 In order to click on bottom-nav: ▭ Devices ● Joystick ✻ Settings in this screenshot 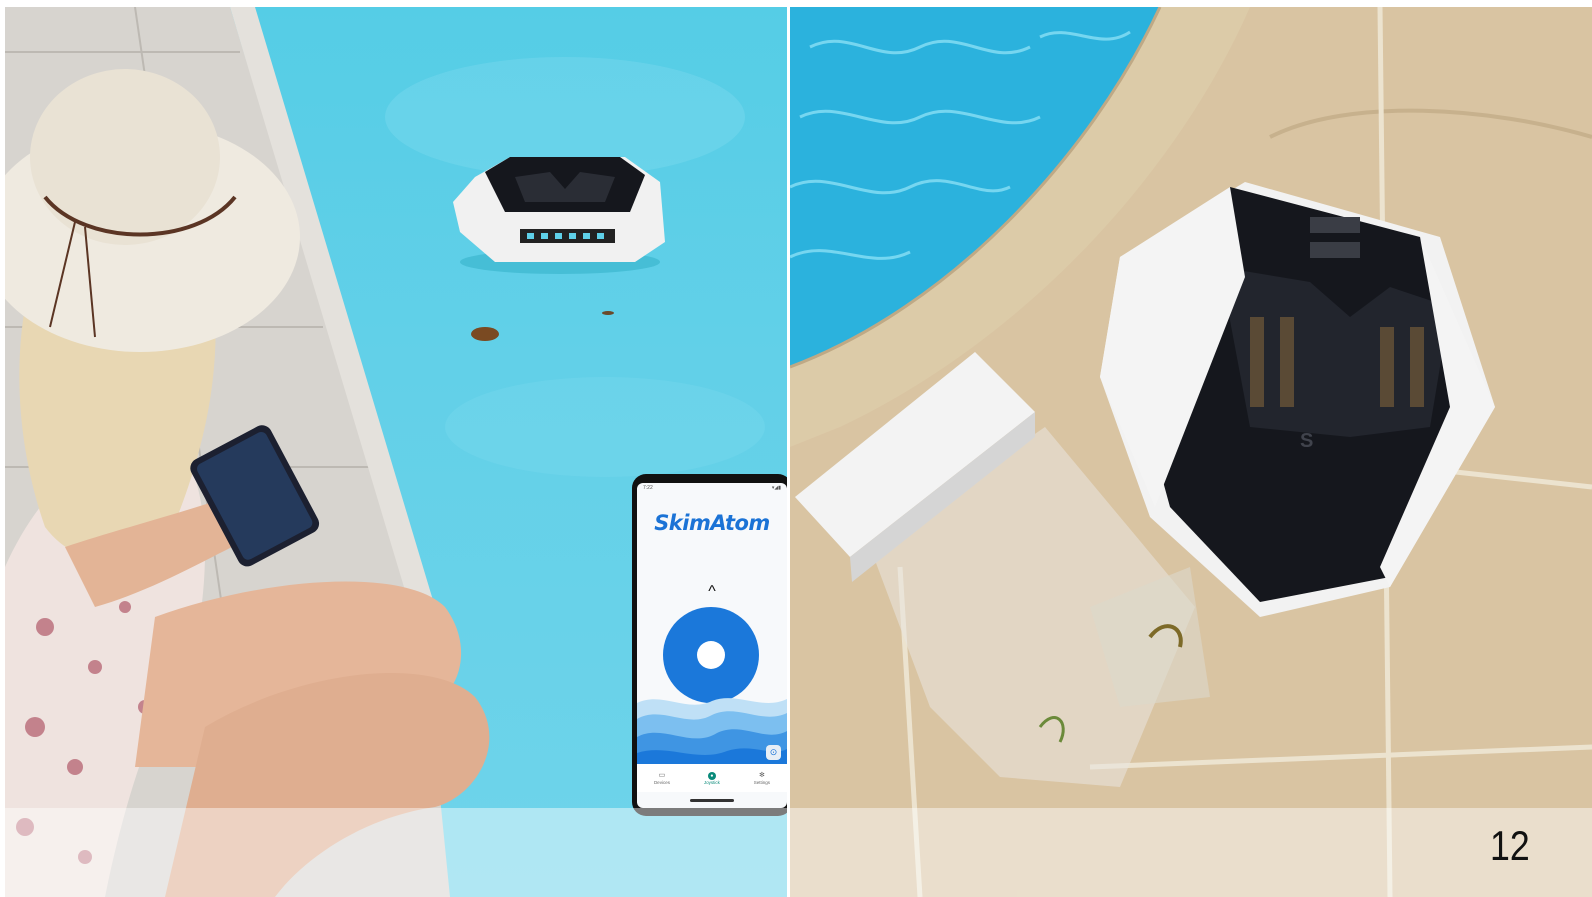, I will do `click(712, 778)`.